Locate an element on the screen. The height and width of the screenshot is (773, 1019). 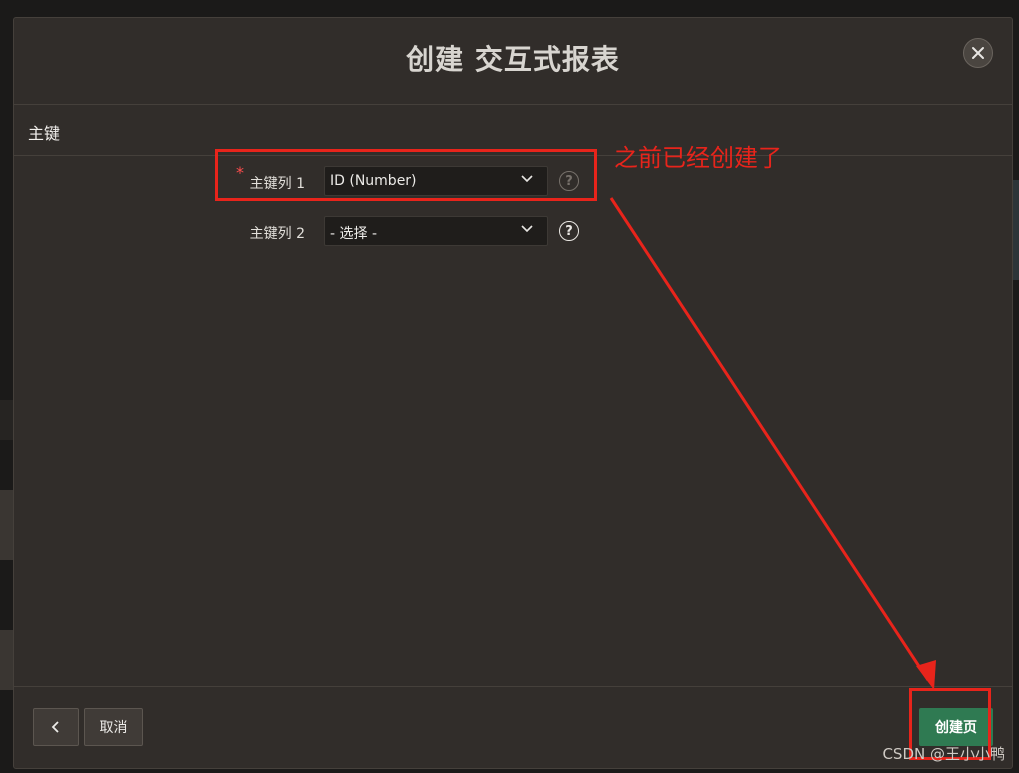
dialog-footer: 取消 创建页 is located at coordinates (513, 727).